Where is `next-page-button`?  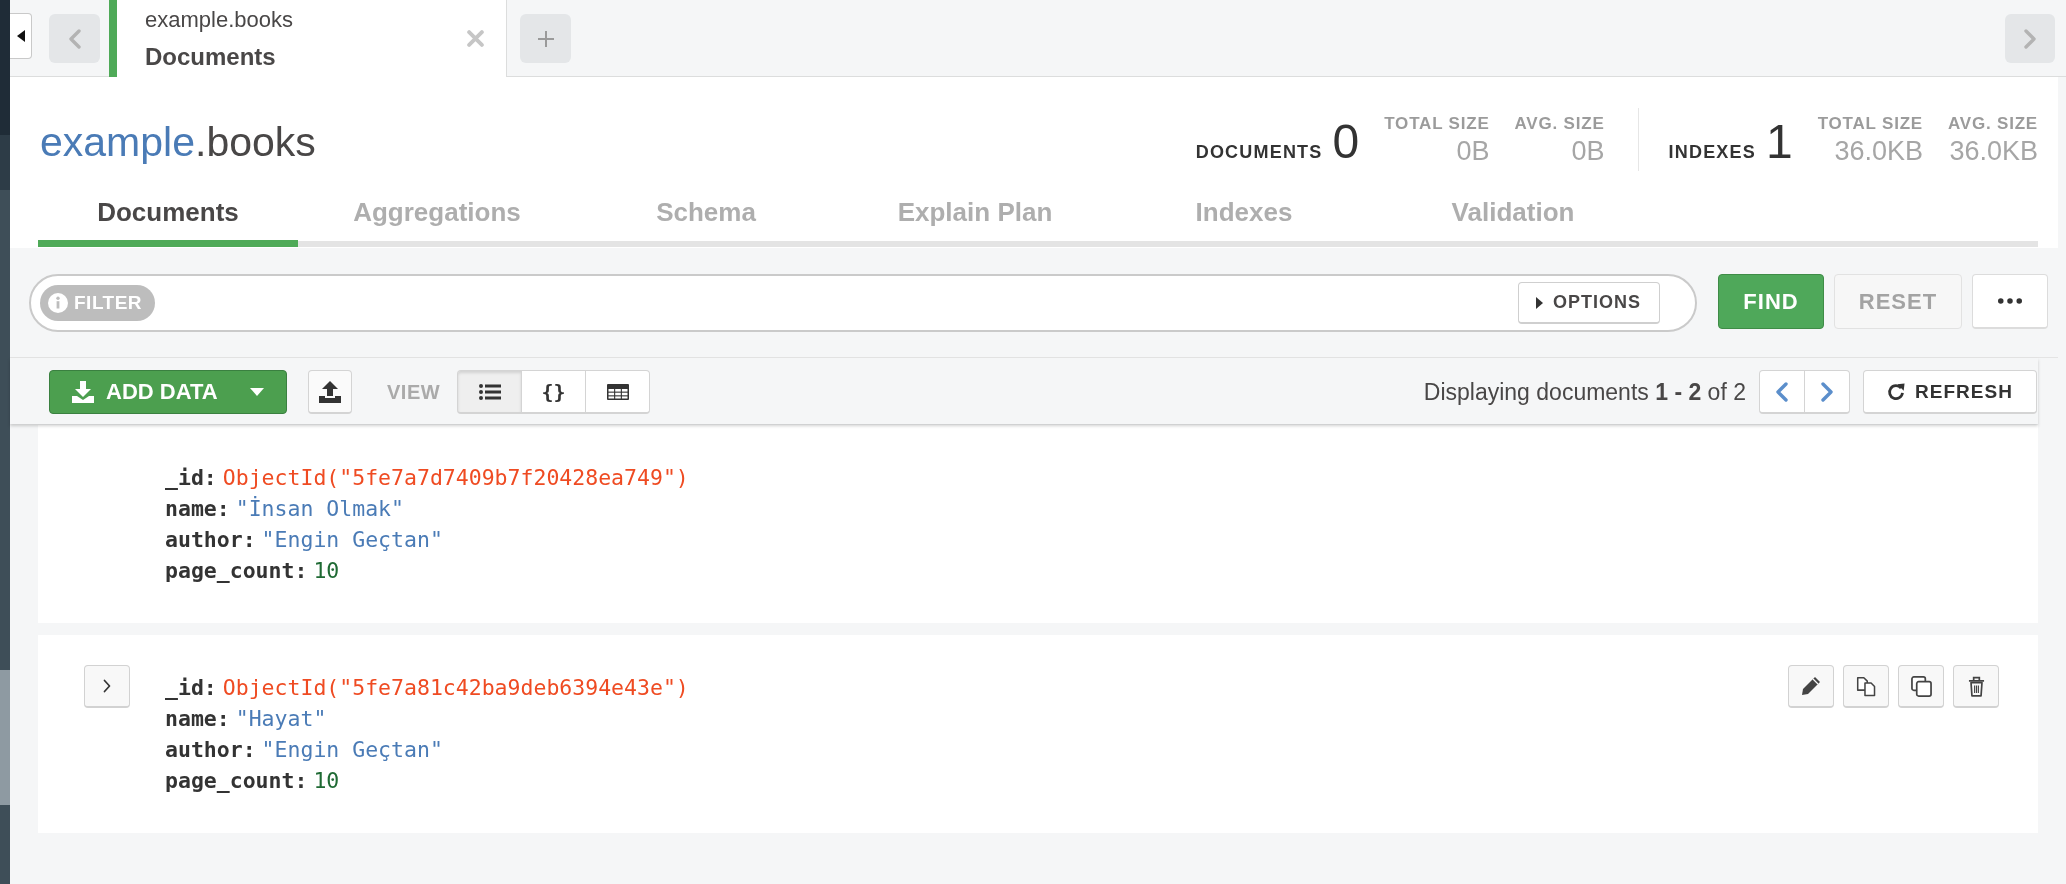 next-page-button is located at coordinates (1827, 392).